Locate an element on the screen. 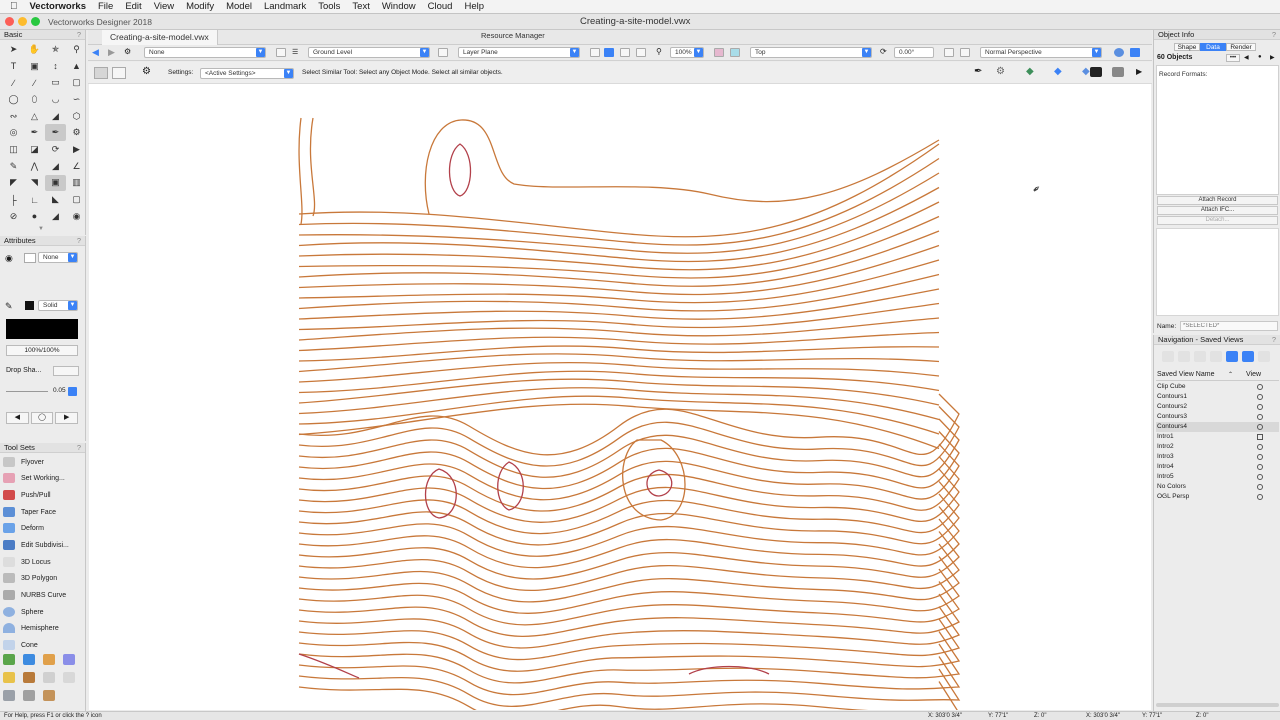 Image resolution: width=1280 pixels, height=720 pixels. tool-3d-locus: 3D Locus is located at coordinates (42, 562).